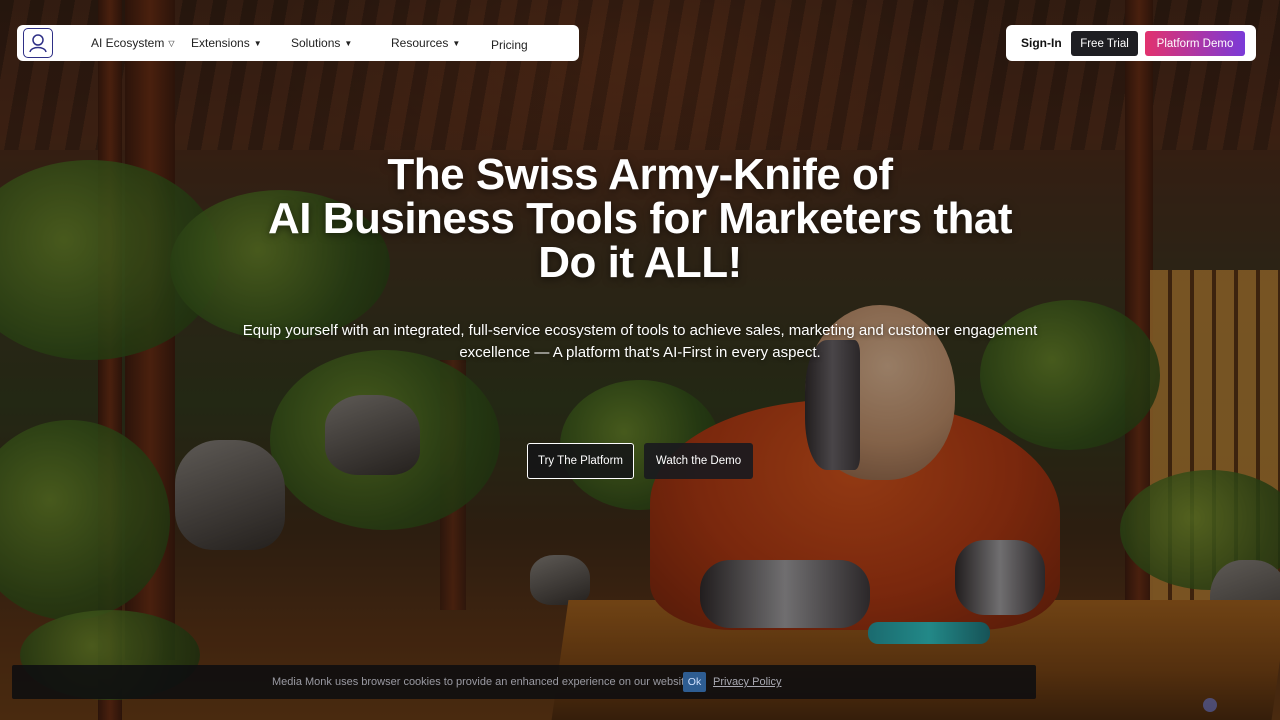 The image size is (1280, 720). What do you see at coordinates (220, 43) in the screenshot?
I see `nav-item-label: Extensions` at bounding box center [220, 43].